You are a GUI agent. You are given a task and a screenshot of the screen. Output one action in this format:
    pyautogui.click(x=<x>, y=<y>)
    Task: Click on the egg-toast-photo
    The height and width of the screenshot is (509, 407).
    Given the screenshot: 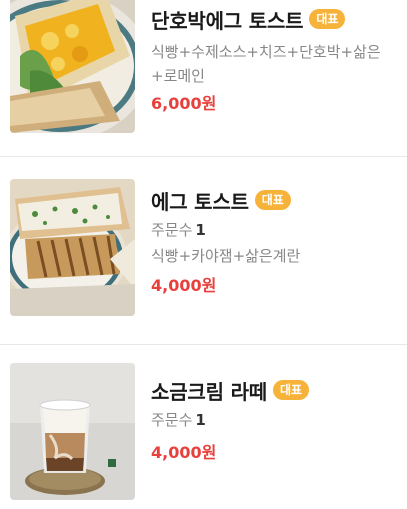 What is the action you would take?
    pyautogui.click(x=72, y=247)
    